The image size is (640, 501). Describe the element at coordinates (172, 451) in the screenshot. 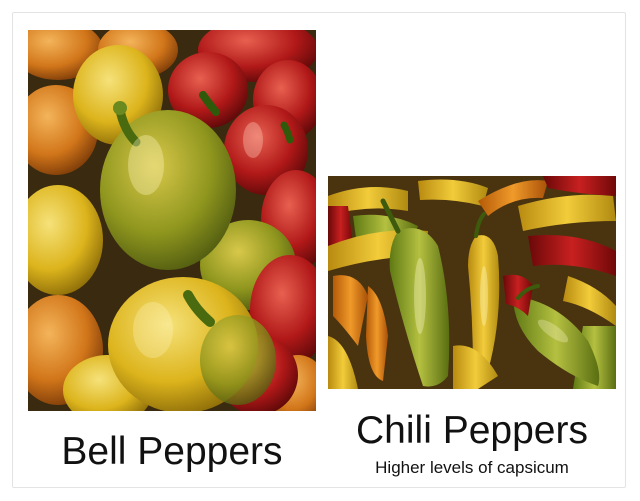

I see `bell-peppers-title: Bell Peppers` at that location.